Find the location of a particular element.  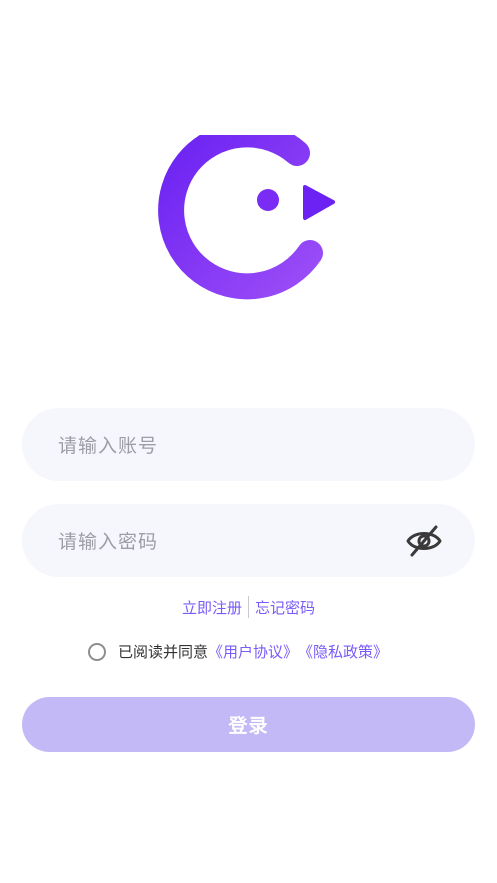

account-input: 请输入账号 is located at coordinates (248, 444).